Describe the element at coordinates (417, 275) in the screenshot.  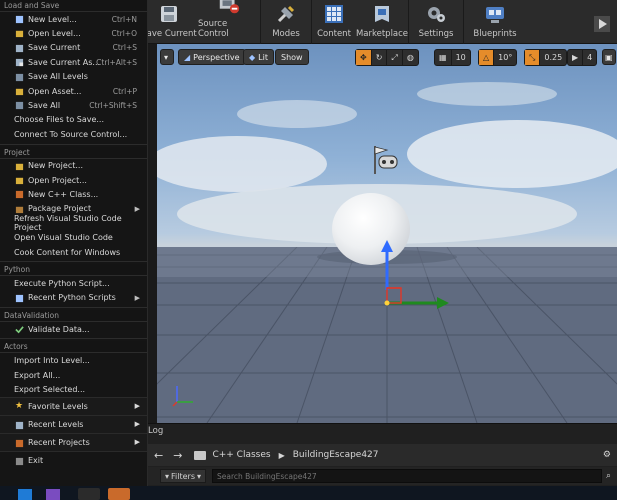
I see `transform-gizmo` at that location.